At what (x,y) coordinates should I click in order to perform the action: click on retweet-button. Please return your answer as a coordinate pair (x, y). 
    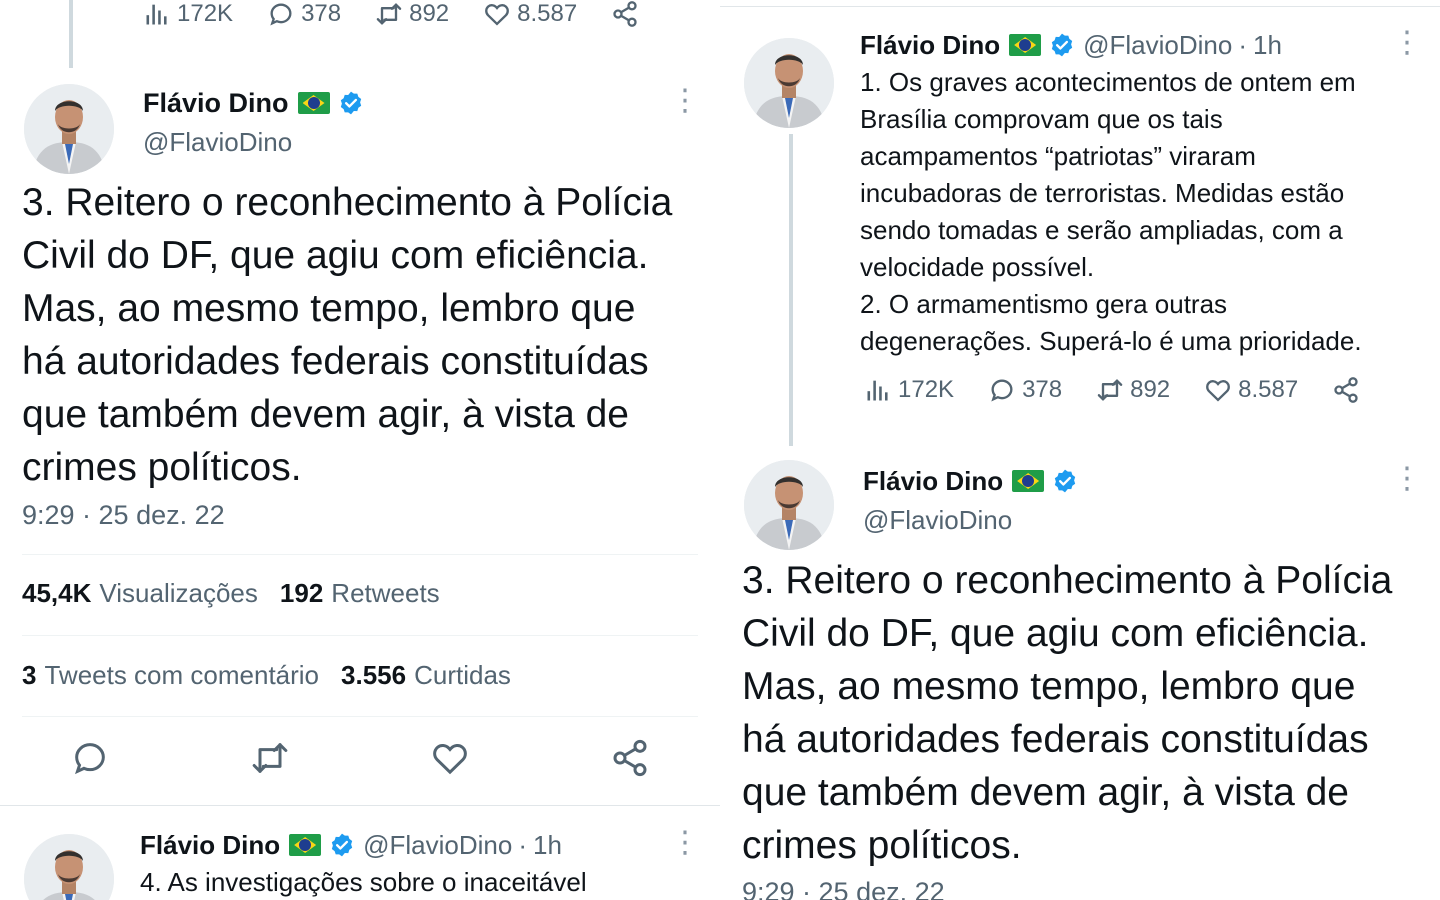
    Looking at the image, I should click on (270, 758).